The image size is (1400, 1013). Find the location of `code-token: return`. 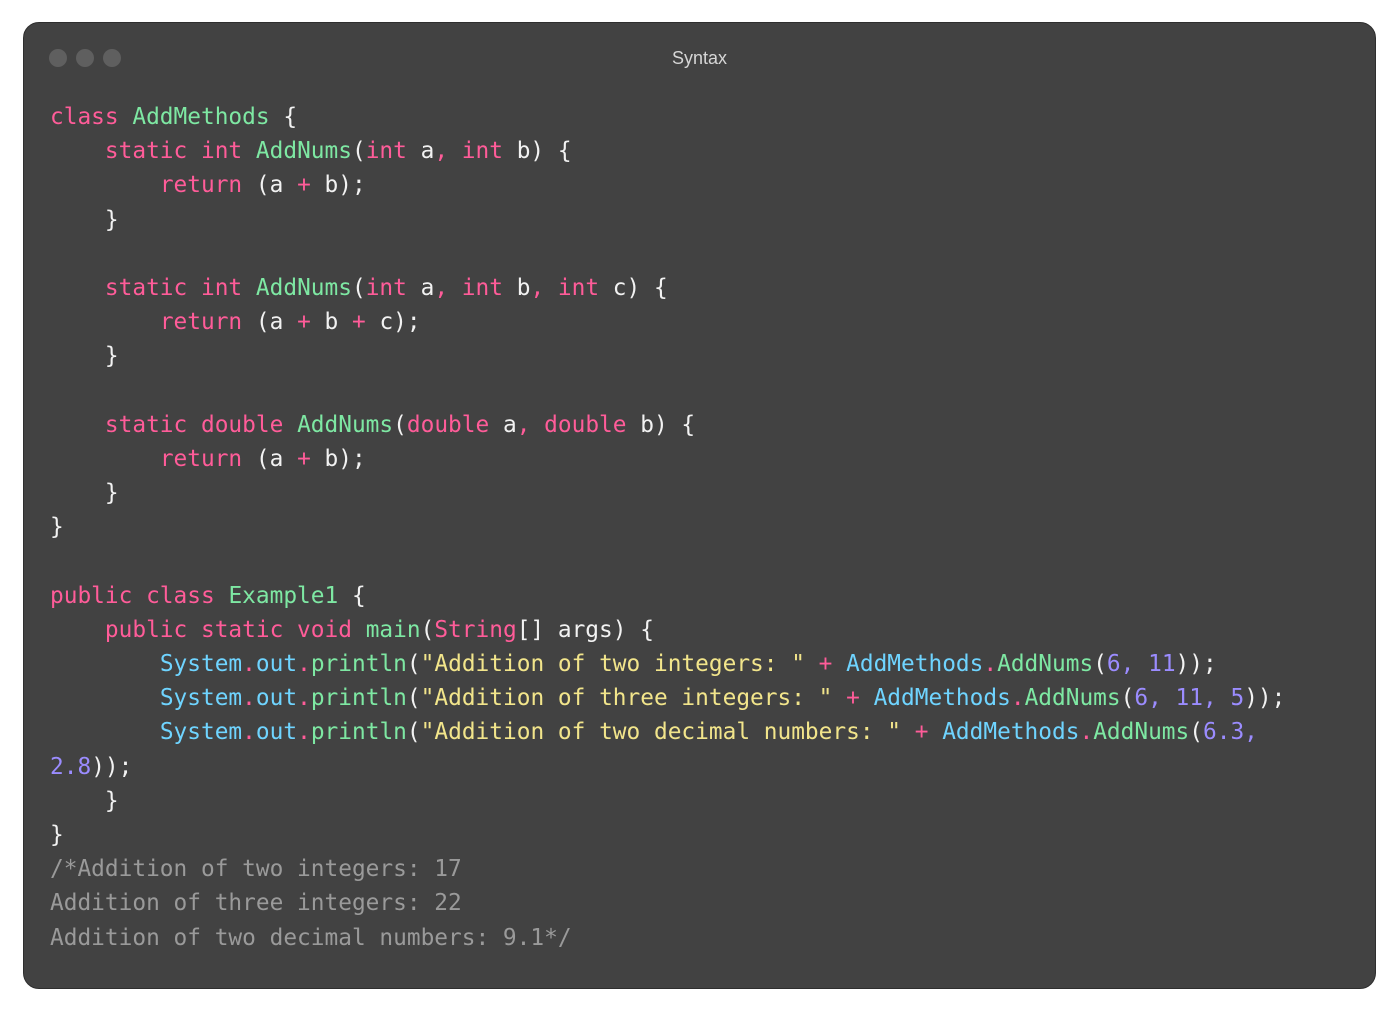

code-token: return is located at coordinates (207, 458).